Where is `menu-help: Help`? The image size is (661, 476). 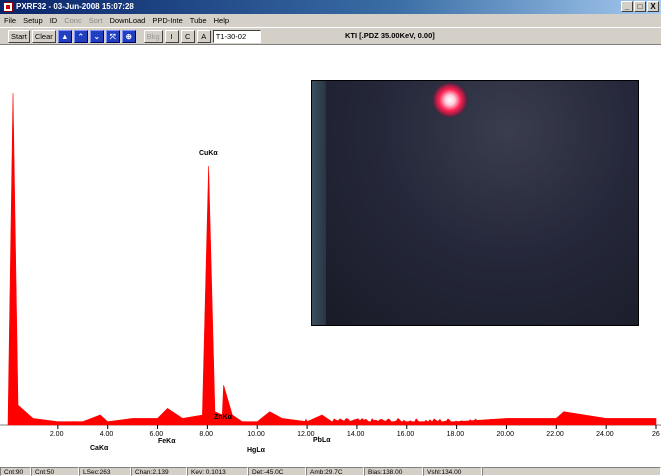
menu-help: Help is located at coordinates (221, 20).